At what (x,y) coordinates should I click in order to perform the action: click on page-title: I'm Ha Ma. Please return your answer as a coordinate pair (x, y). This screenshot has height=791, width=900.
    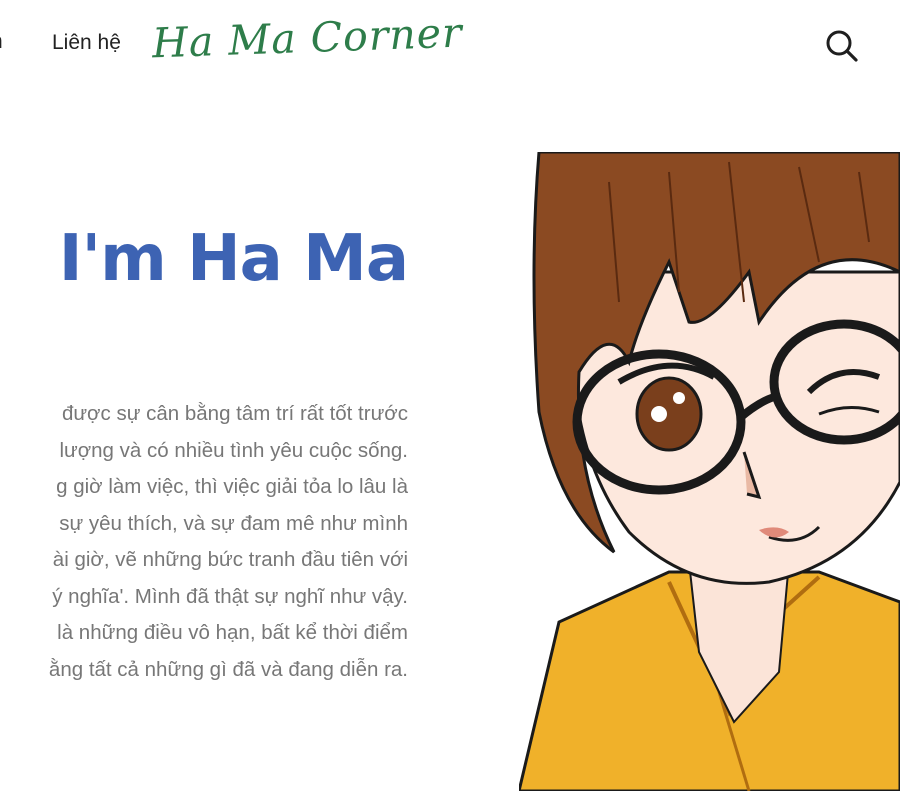
    Looking at the image, I should click on (233, 259).